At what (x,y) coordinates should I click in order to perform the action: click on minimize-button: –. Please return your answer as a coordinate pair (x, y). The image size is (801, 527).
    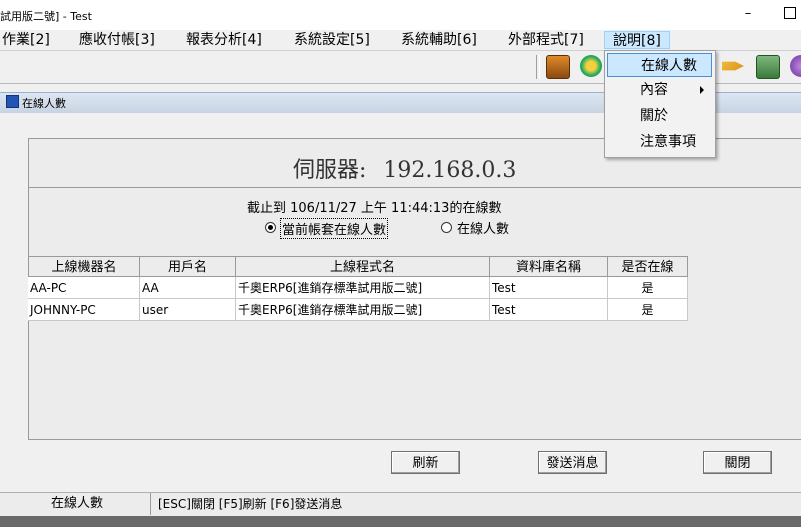
    Looking at the image, I should click on (748, 14).